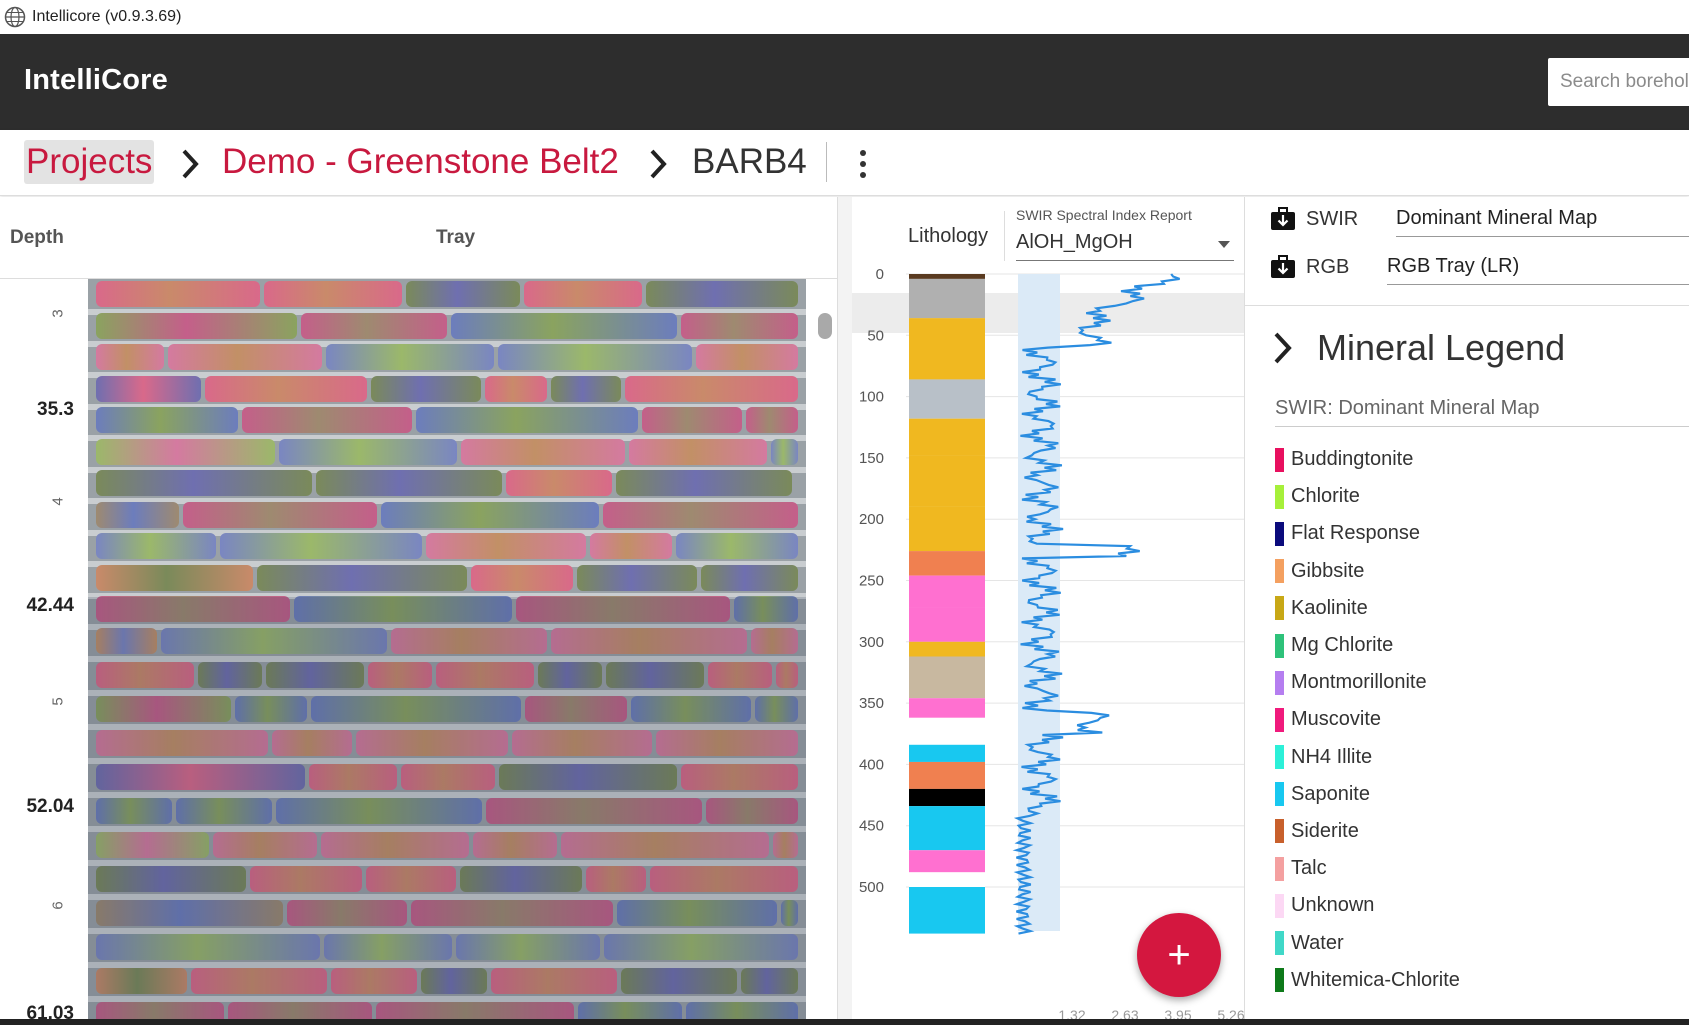 Image resolution: width=1689 pixels, height=1025 pixels. Describe the element at coordinates (96, 80) in the screenshot. I see `app-brand: IntelliCore` at that location.